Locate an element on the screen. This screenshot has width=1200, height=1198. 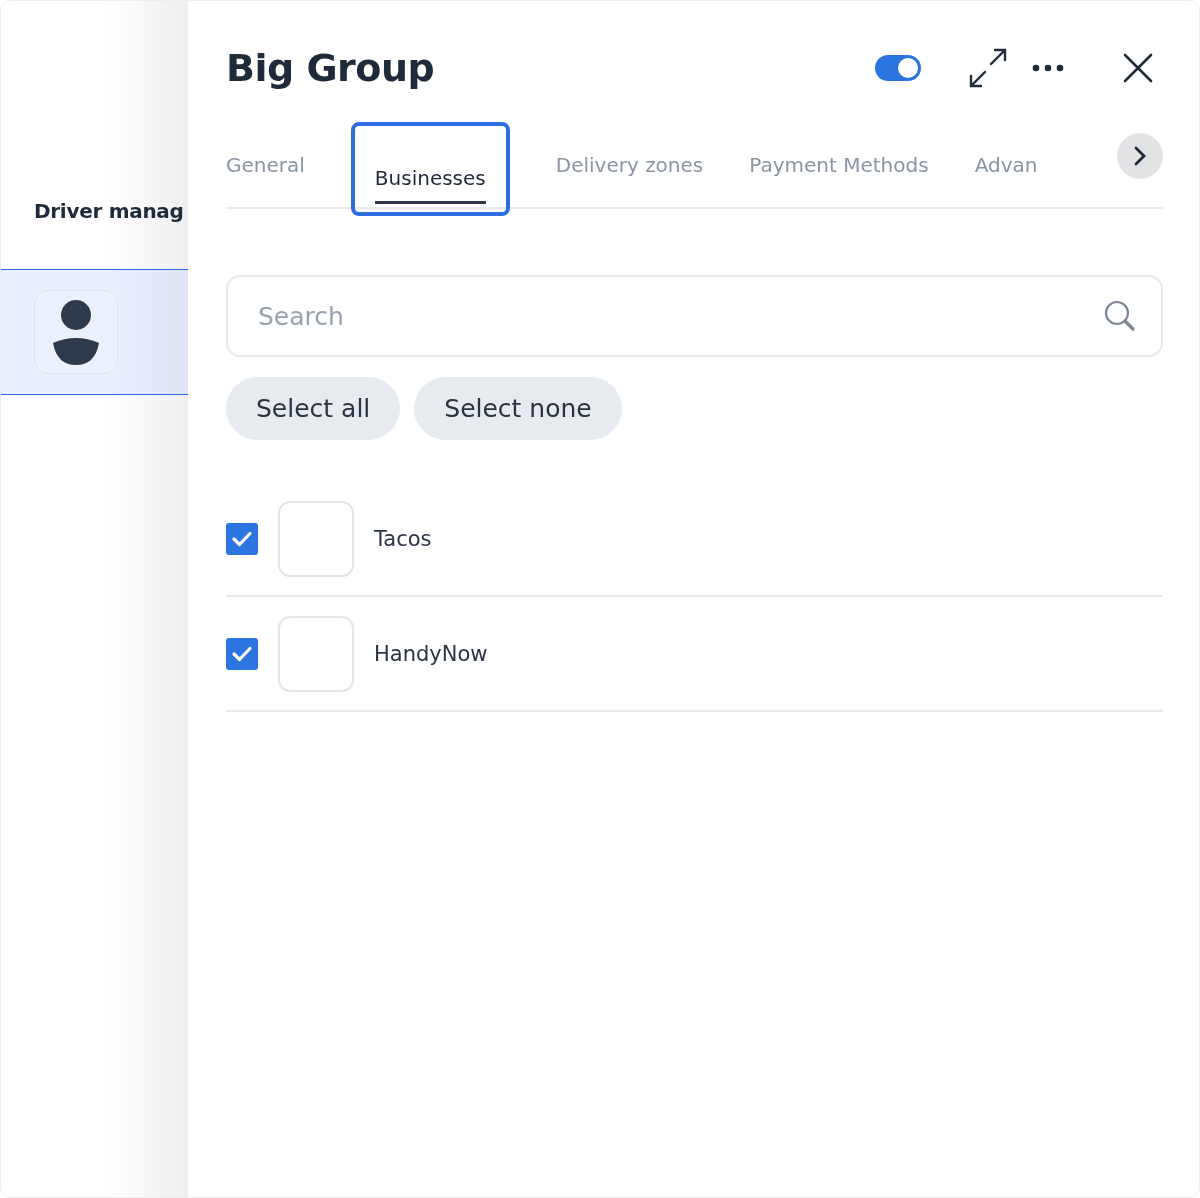
search-field: Search is located at coordinates (694, 316).